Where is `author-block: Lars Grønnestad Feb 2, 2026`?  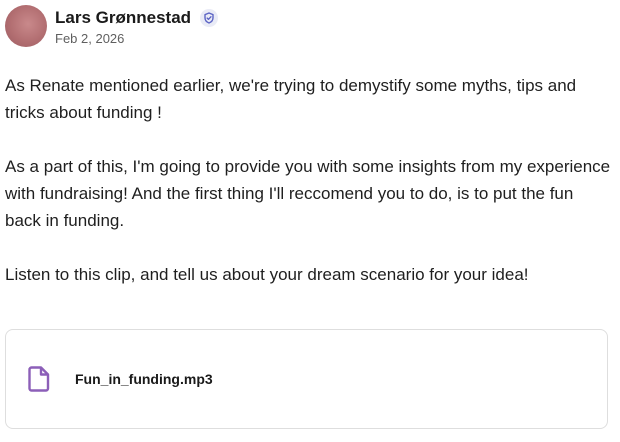
author-block: Lars Grønnestad Feb 2, 2026 is located at coordinates (137, 26).